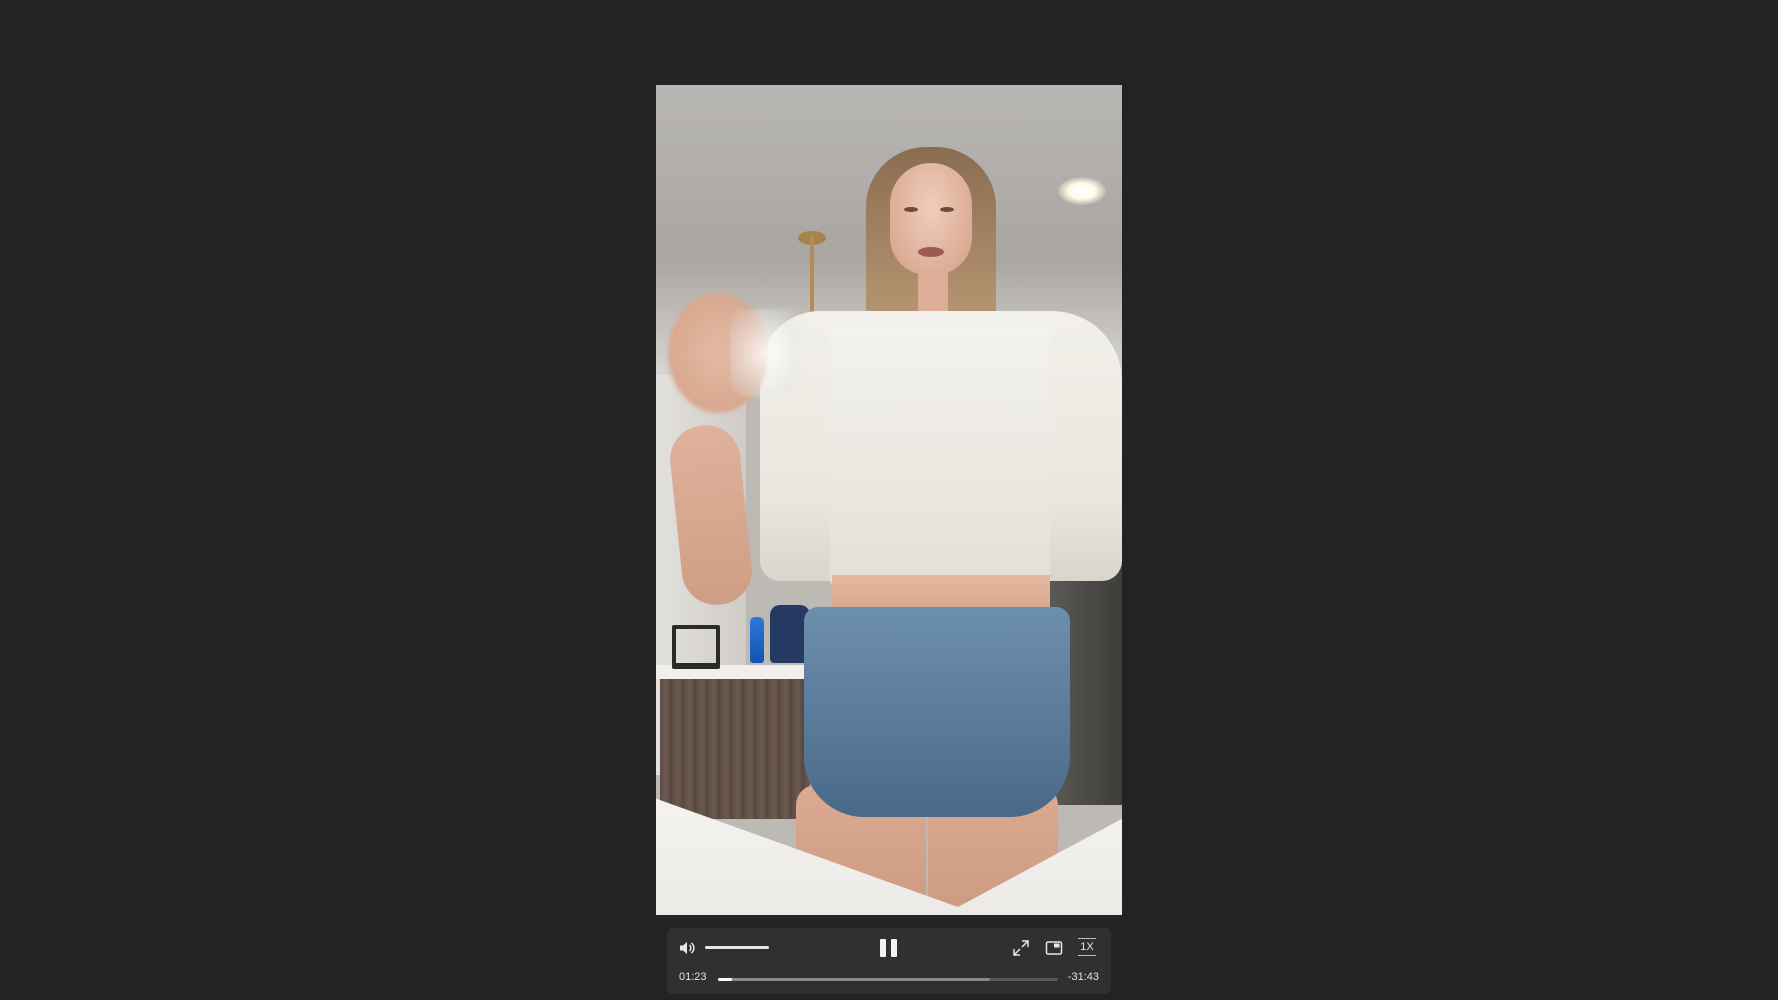  What do you see at coordinates (889, 961) in the screenshot?
I see `player-controls: 1X 01:23 -31:43` at bounding box center [889, 961].